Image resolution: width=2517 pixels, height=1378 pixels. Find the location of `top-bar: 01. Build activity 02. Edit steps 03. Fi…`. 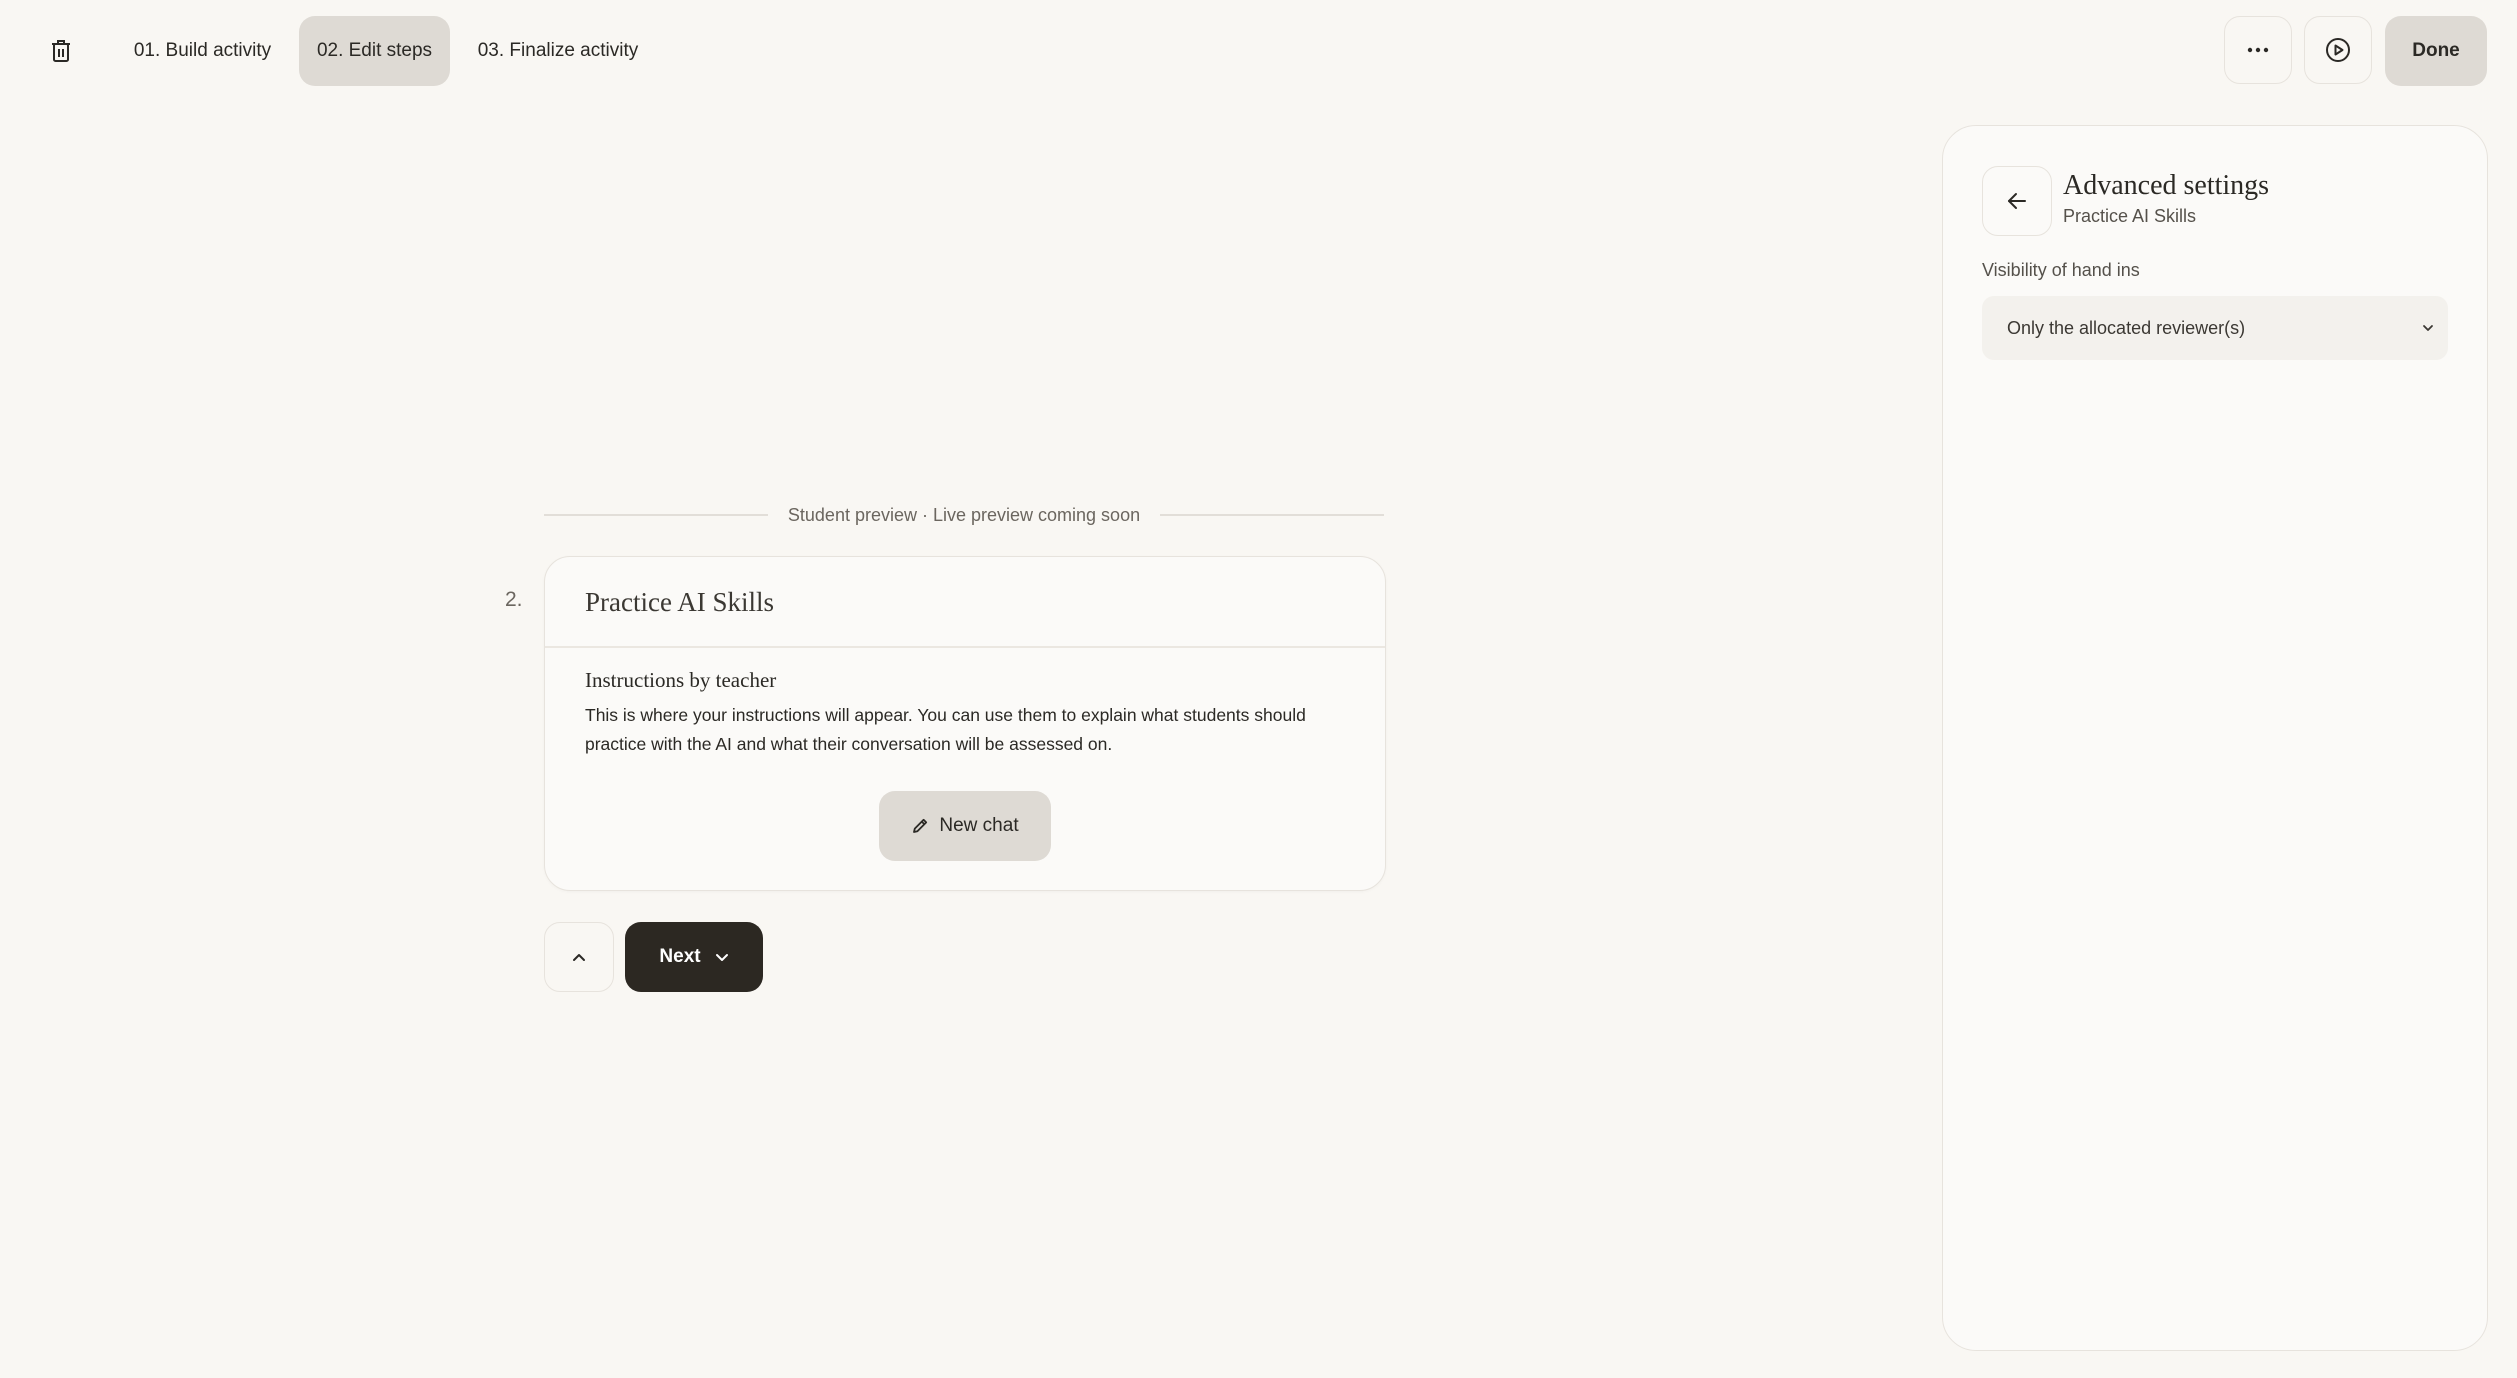

top-bar: 01. Build activity 02. Edit steps 03. Fi… is located at coordinates (1258, 50).